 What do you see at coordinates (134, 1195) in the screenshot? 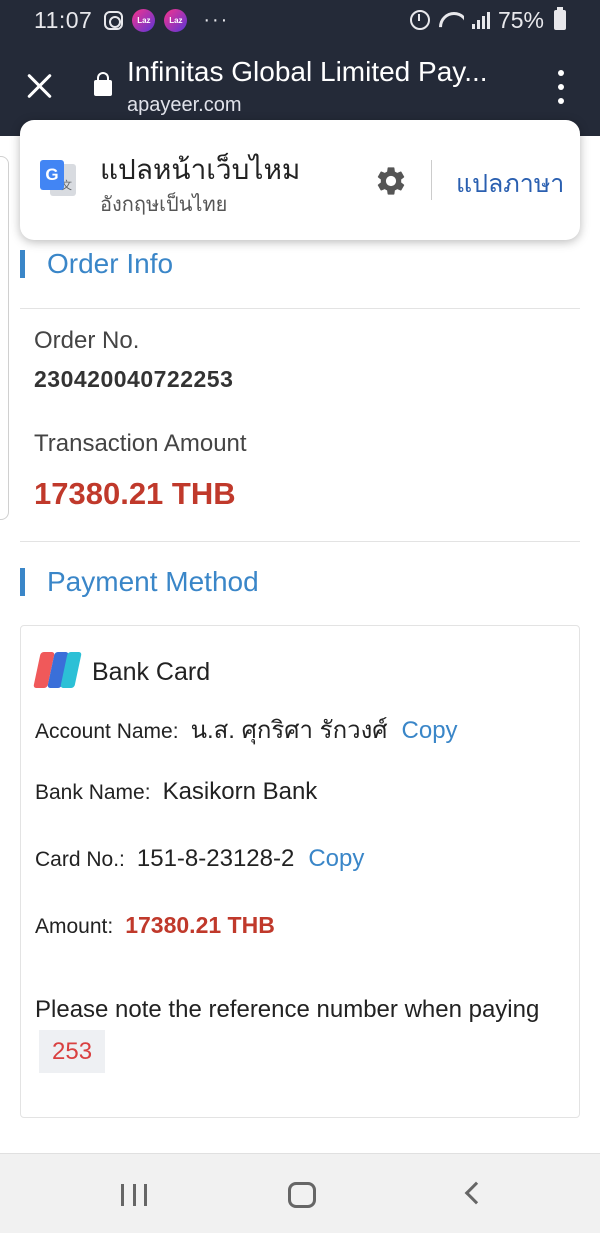
I see `recent-apps-icon` at bounding box center [134, 1195].